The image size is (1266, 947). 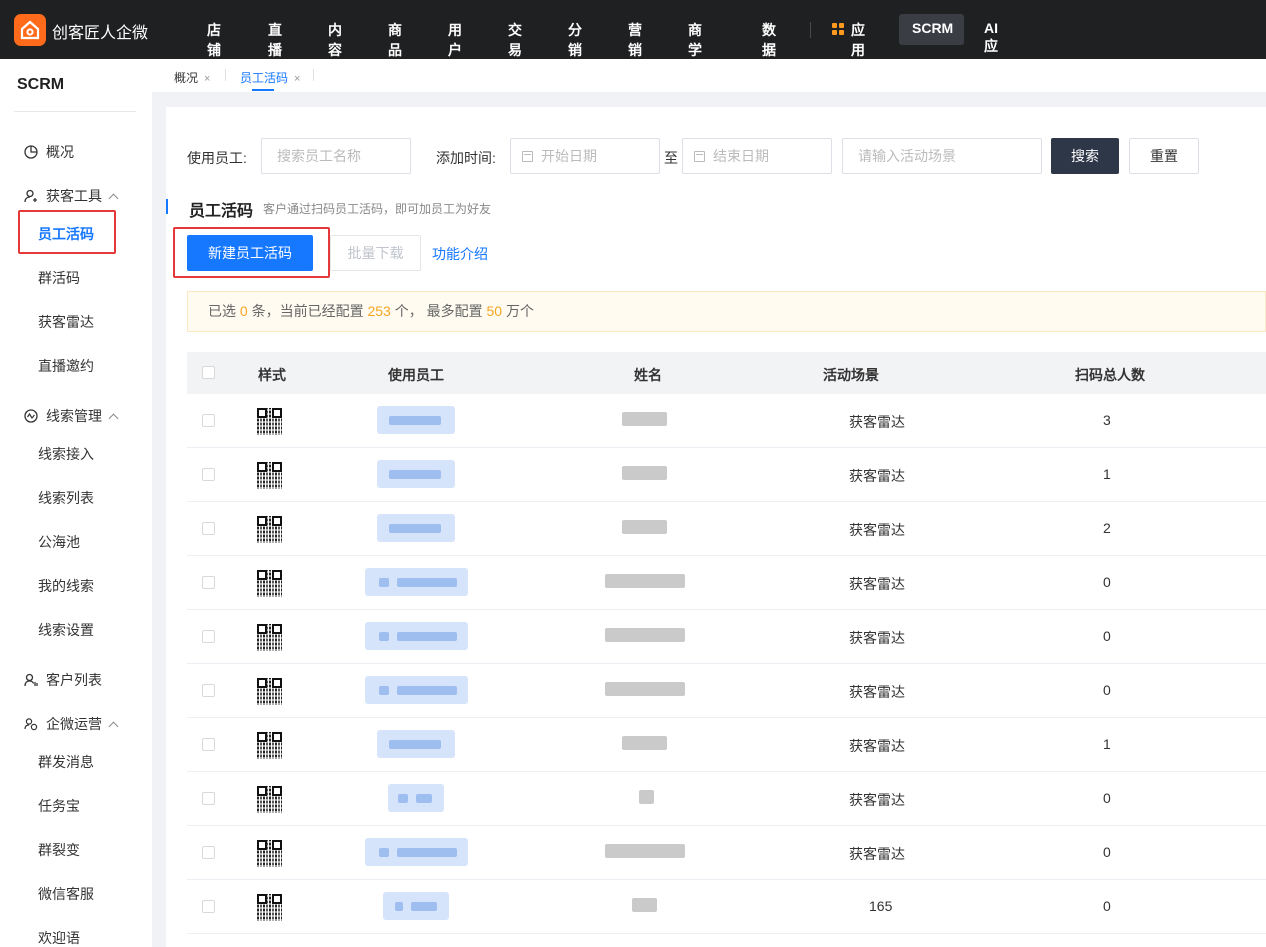 I want to click on sidebar-item-mass-message: 群发消息, so click(x=66, y=762).